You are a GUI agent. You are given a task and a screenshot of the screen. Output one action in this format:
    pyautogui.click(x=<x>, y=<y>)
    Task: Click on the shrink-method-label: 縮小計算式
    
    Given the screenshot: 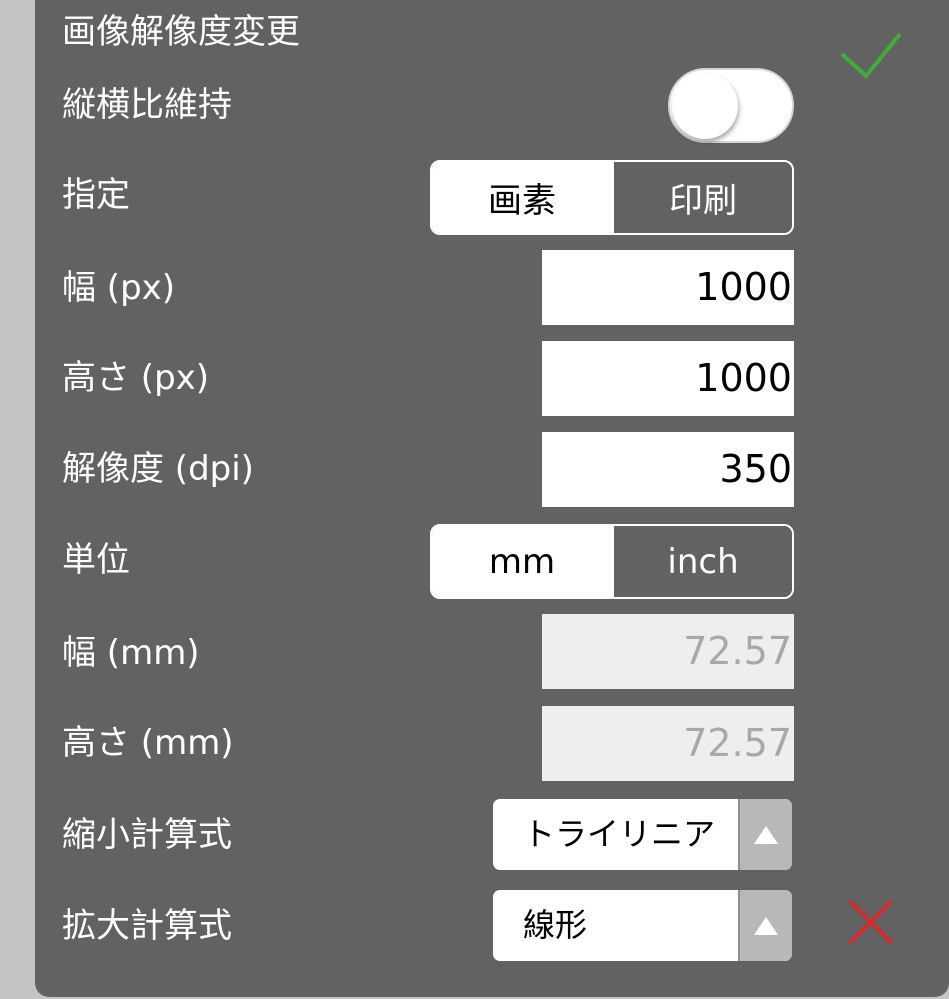 What is the action you would take?
    pyautogui.click(x=147, y=835)
    